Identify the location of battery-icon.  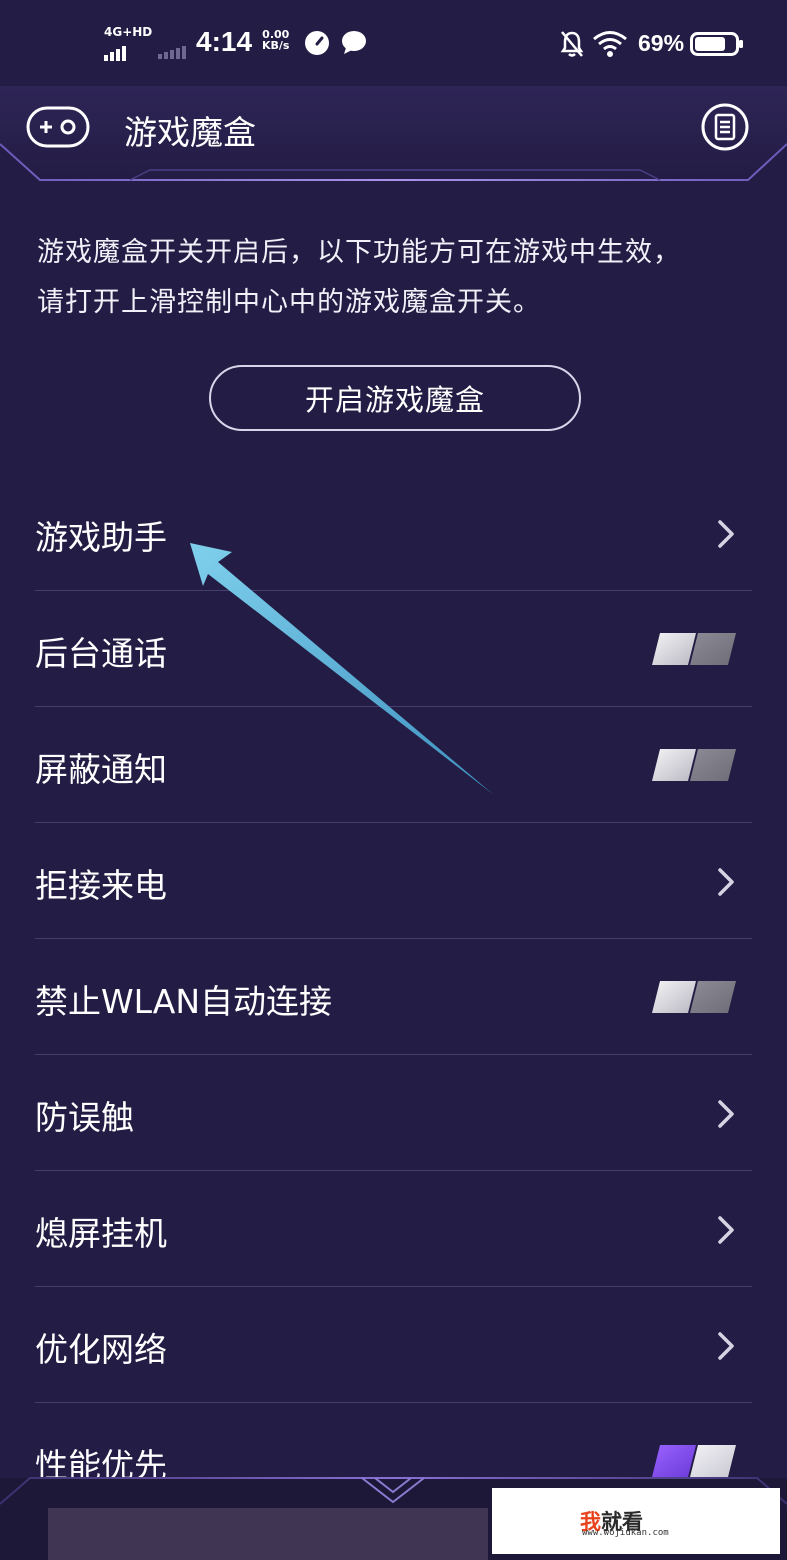
(716, 44).